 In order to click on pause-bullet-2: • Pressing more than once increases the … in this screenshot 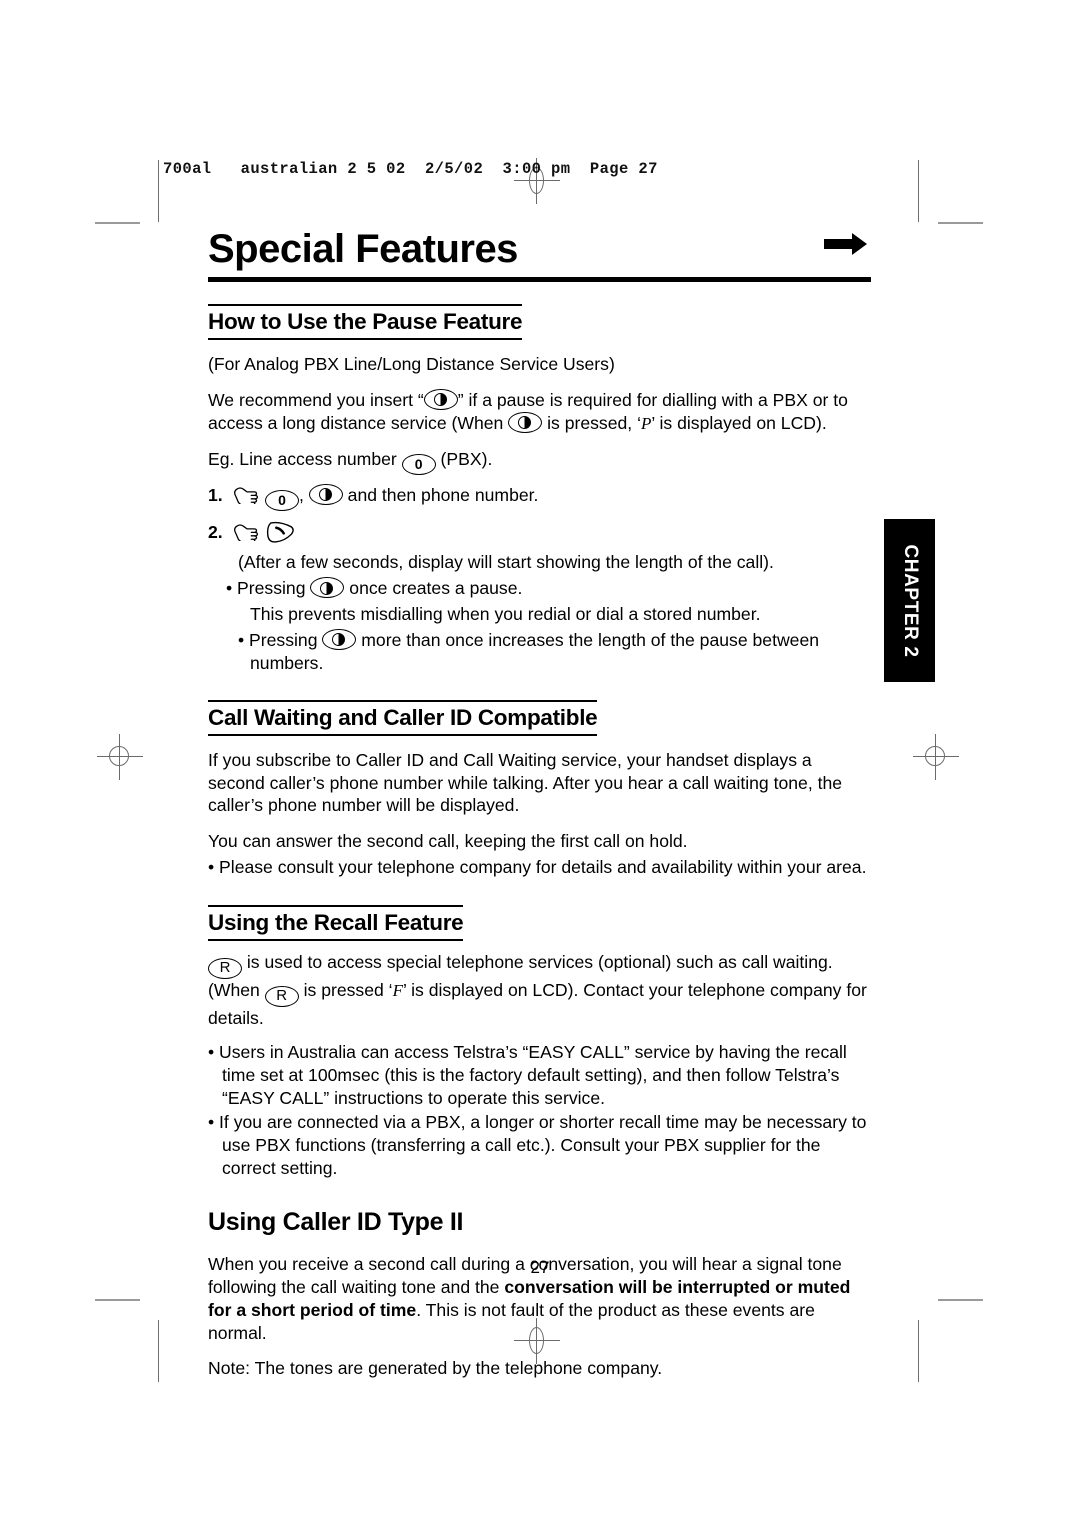, I will do `click(539, 650)`.